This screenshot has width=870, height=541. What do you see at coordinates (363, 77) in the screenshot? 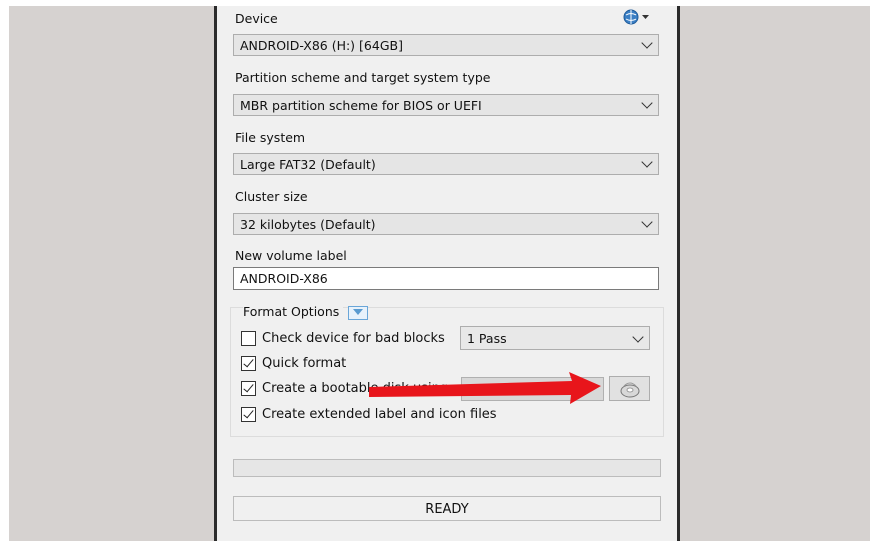
I see `partition-label: Partition scheme and target system type` at bounding box center [363, 77].